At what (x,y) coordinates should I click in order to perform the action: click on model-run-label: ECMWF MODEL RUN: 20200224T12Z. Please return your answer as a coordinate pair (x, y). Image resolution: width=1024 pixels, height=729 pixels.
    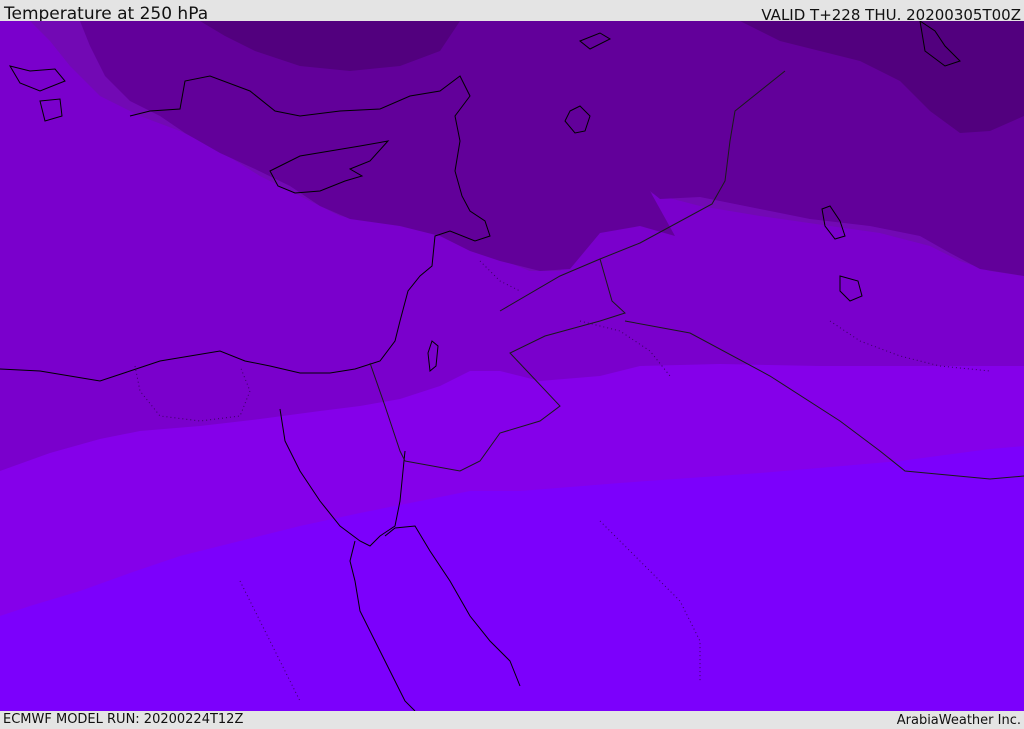
    Looking at the image, I should click on (123, 719).